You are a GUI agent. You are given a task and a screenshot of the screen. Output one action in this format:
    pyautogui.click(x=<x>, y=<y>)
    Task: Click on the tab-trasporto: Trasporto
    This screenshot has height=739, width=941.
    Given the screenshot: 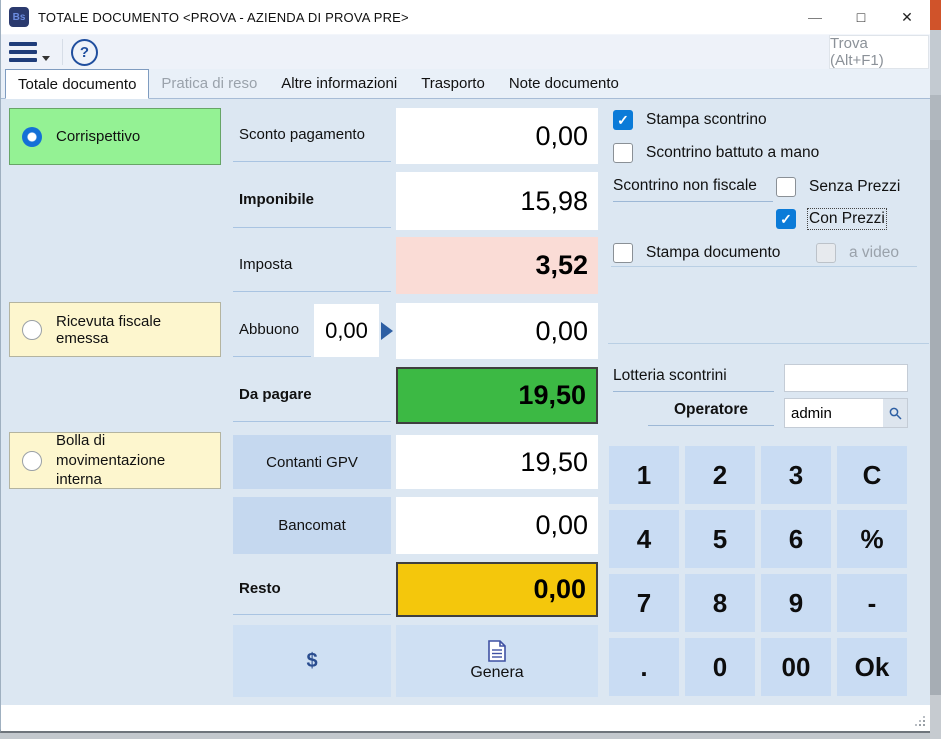 What is the action you would take?
    pyautogui.click(x=453, y=83)
    